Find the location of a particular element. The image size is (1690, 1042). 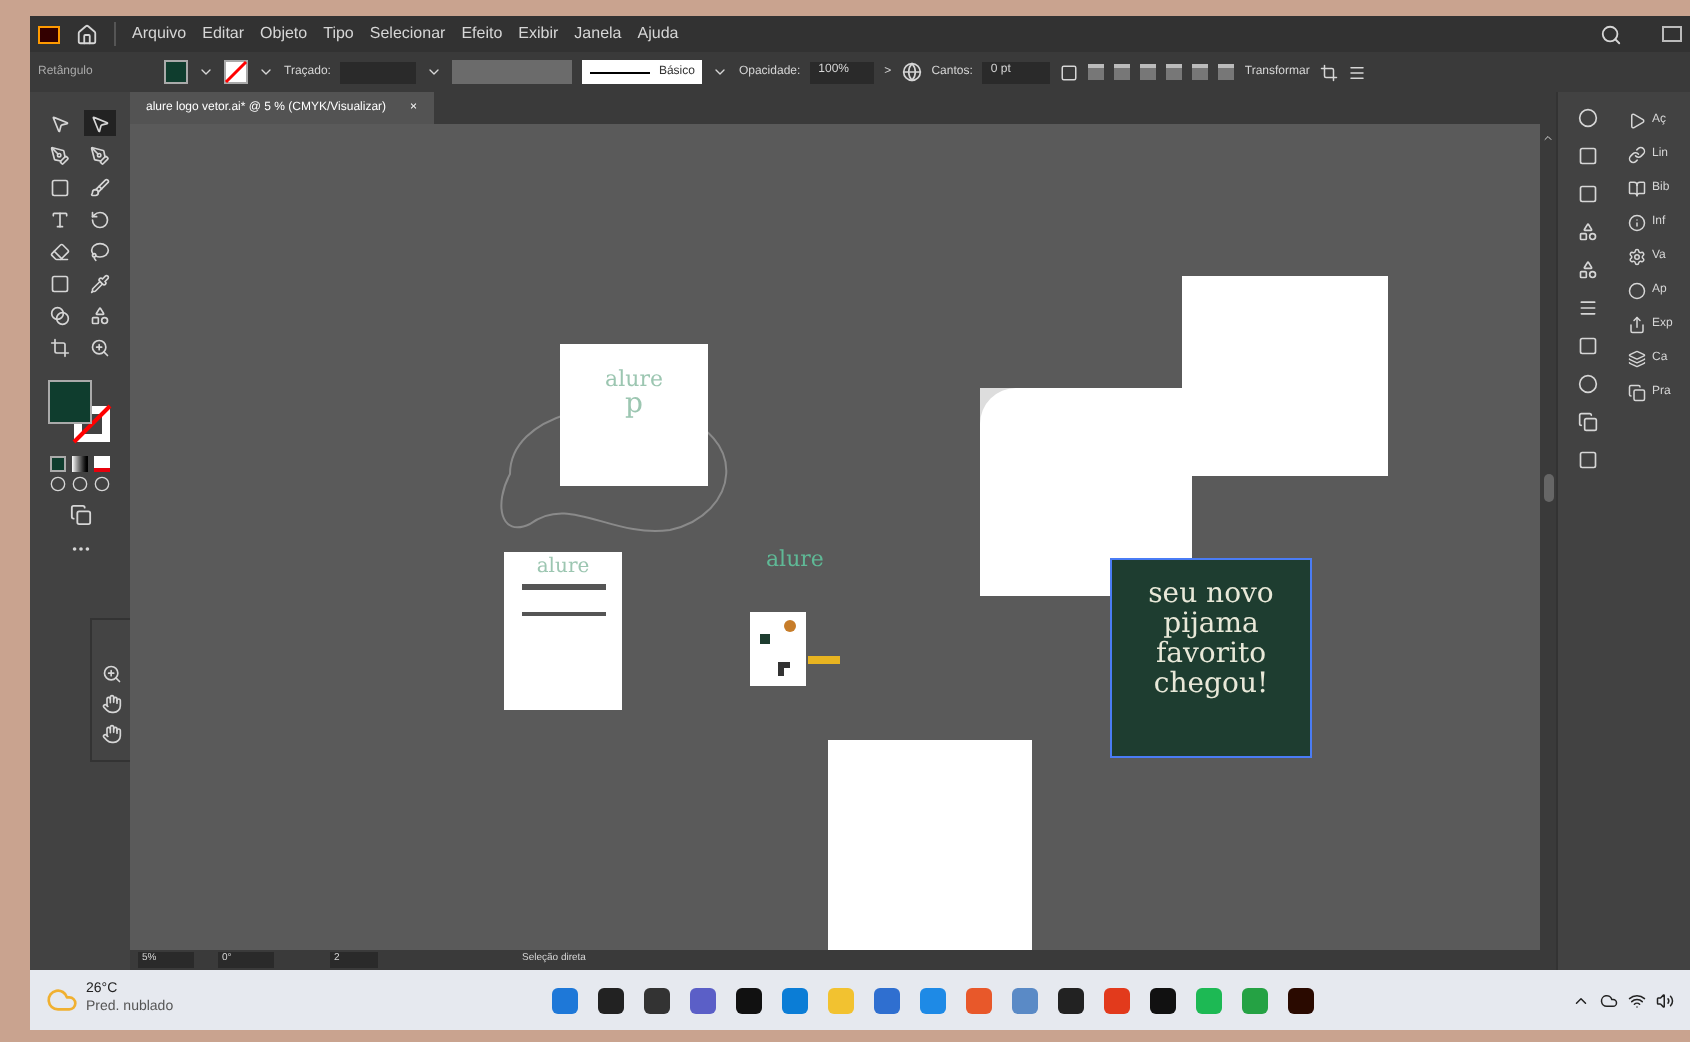

icon-sheet-drawing is located at coordinates (778, 648).